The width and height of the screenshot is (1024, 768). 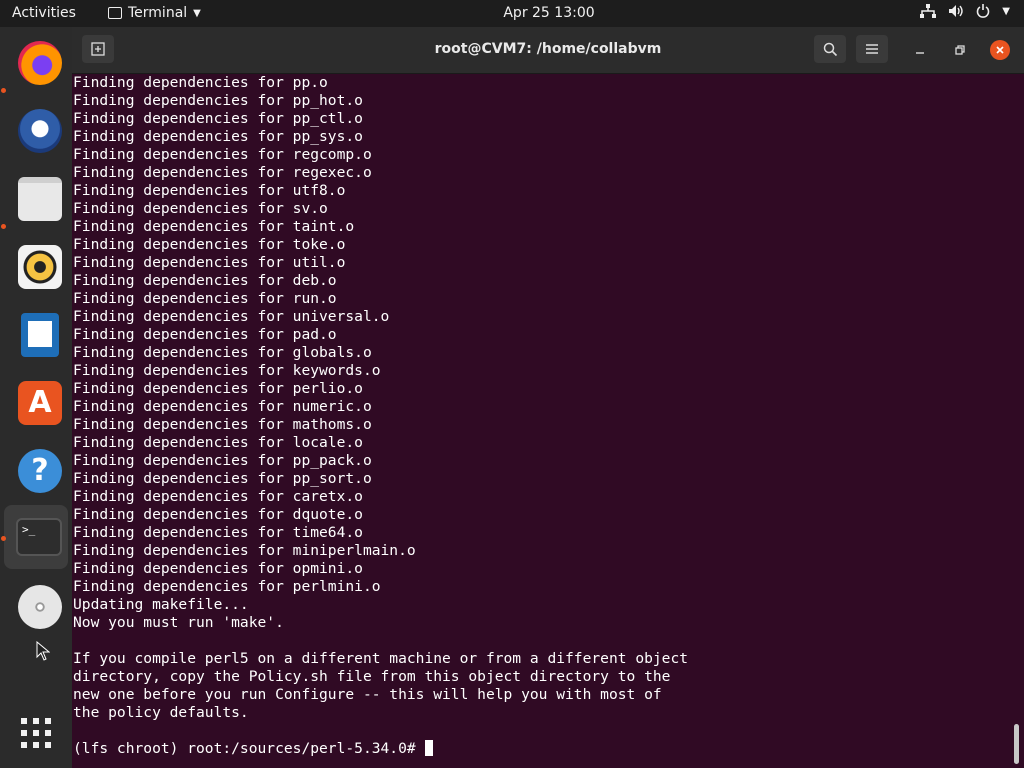 What do you see at coordinates (920, 53) in the screenshot?
I see `minimize-icon` at bounding box center [920, 53].